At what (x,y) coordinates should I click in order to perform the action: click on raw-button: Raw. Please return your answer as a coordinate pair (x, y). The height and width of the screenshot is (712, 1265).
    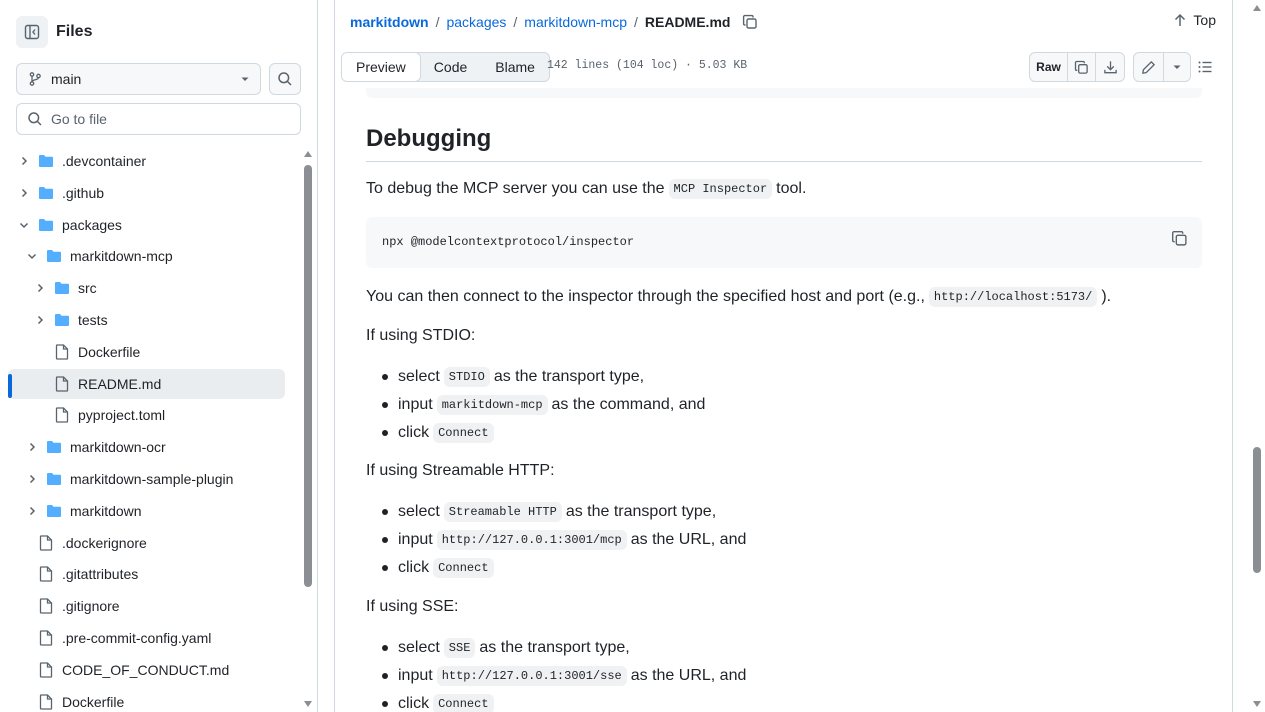
    Looking at the image, I should click on (1049, 67).